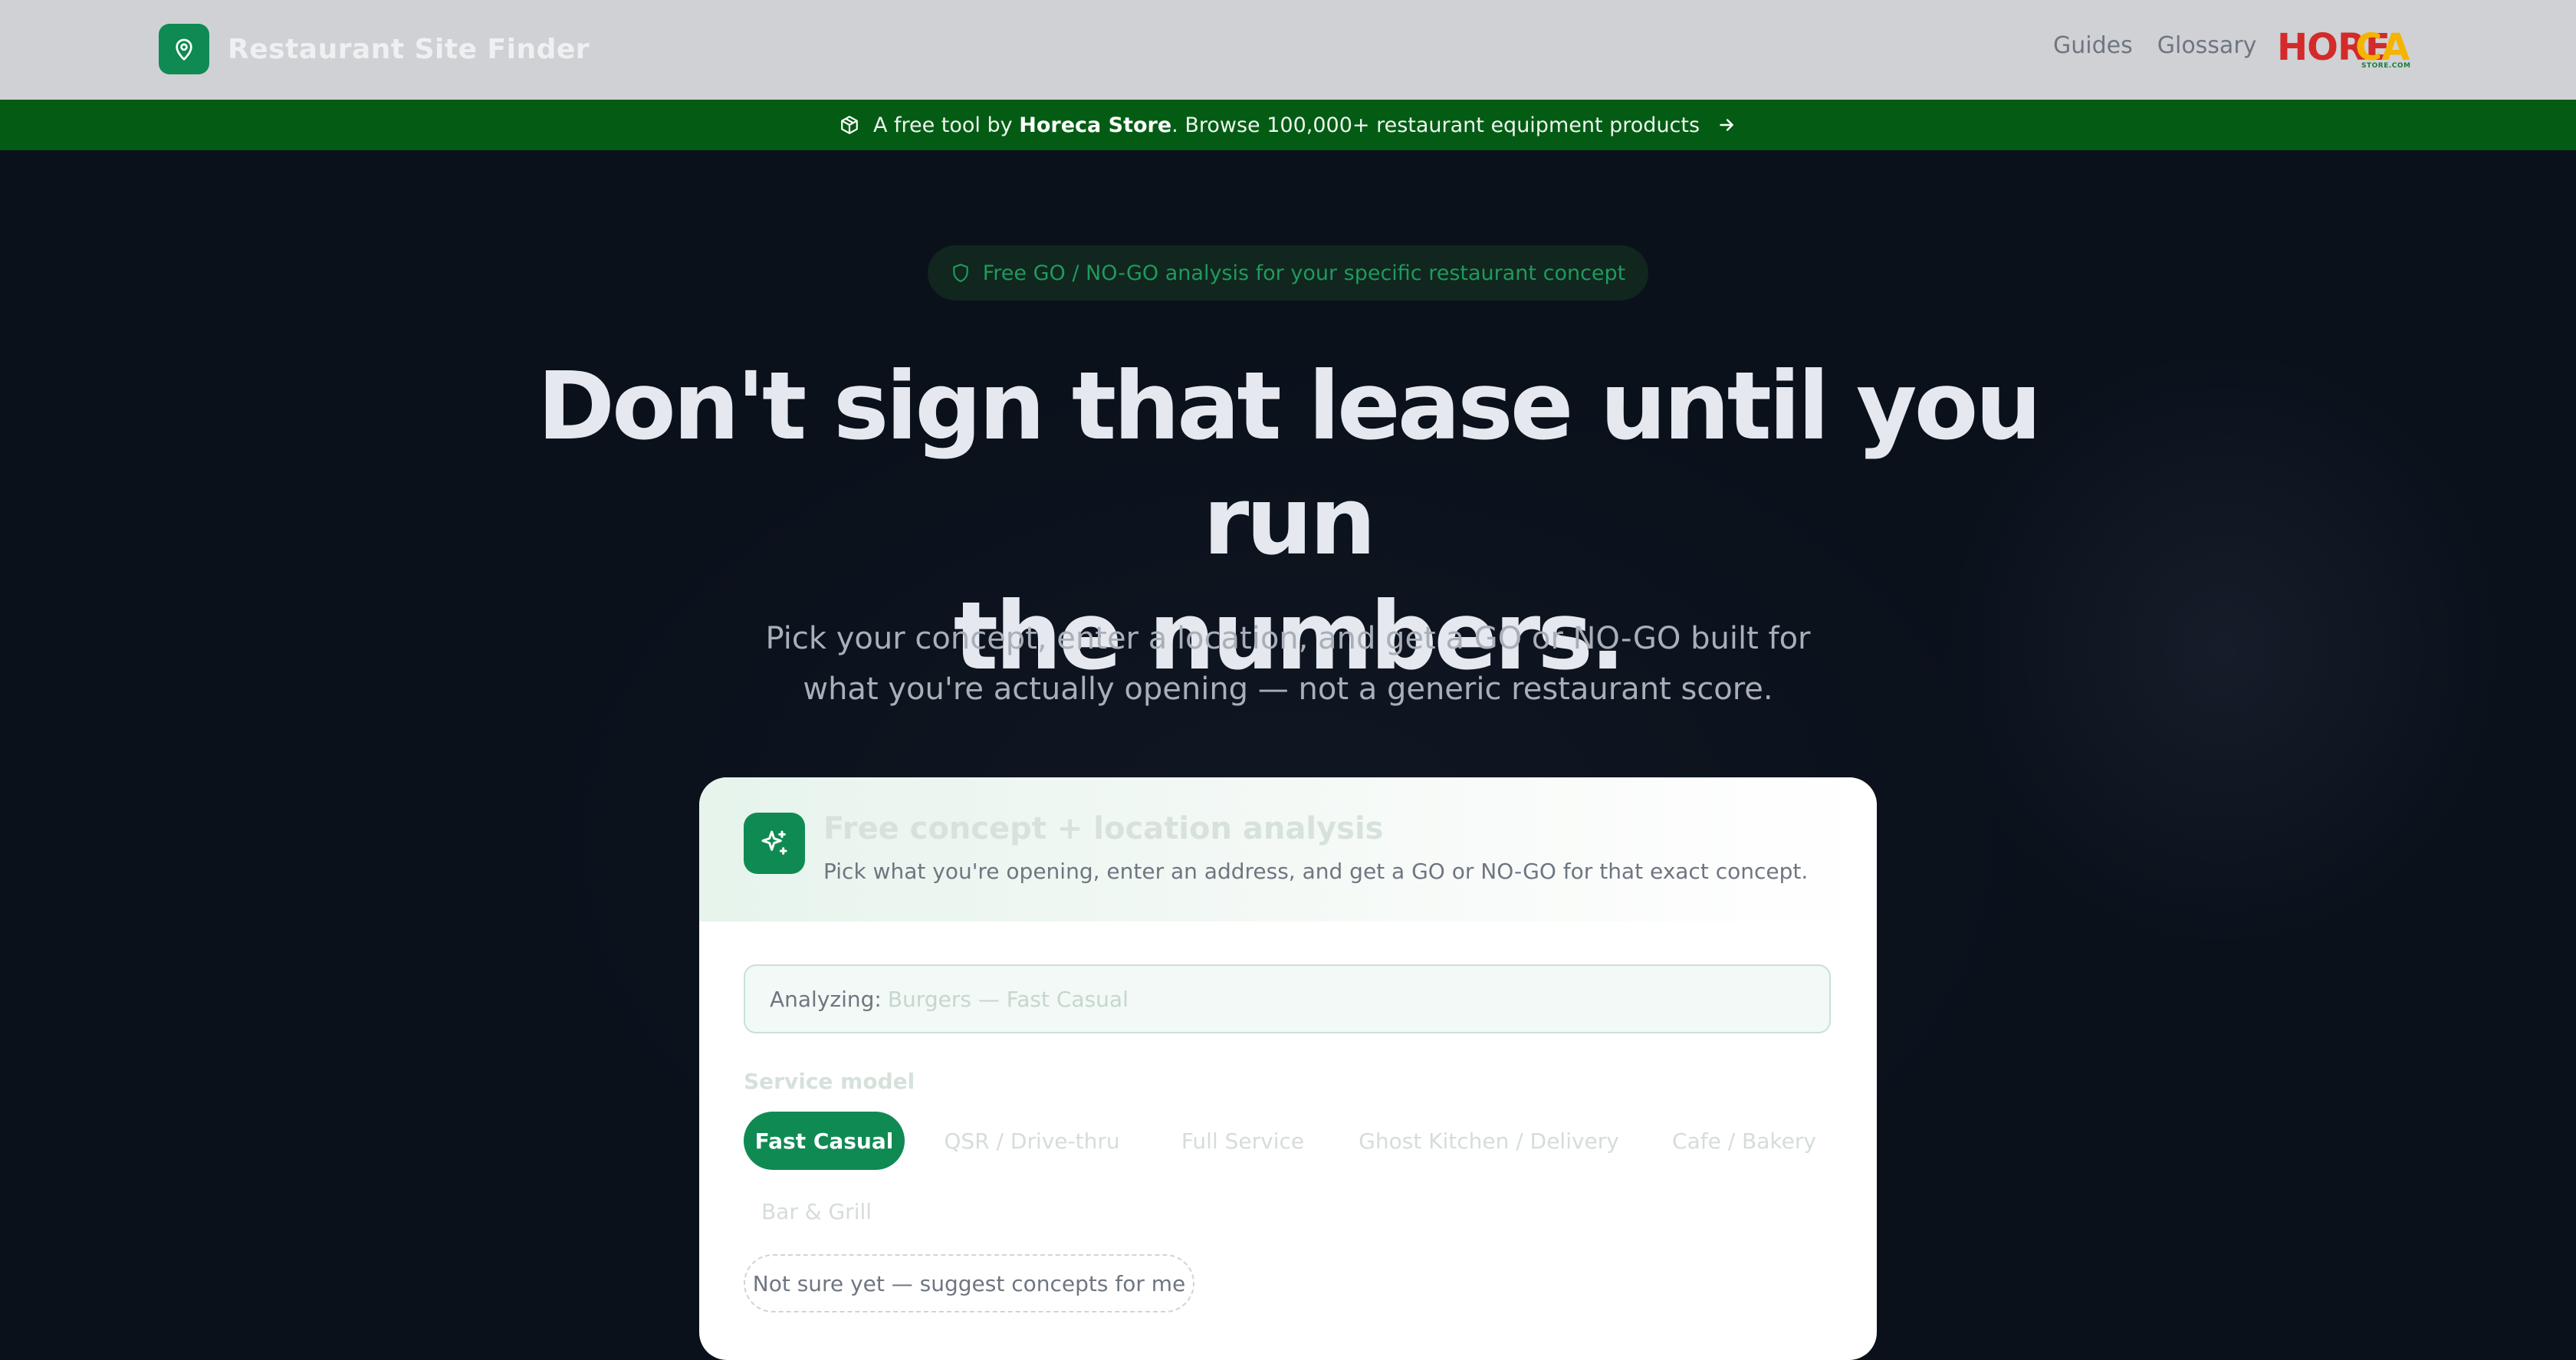  Describe the element at coordinates (1727, 125) in the screenshot. I see `arrow-right-icon` at that location.